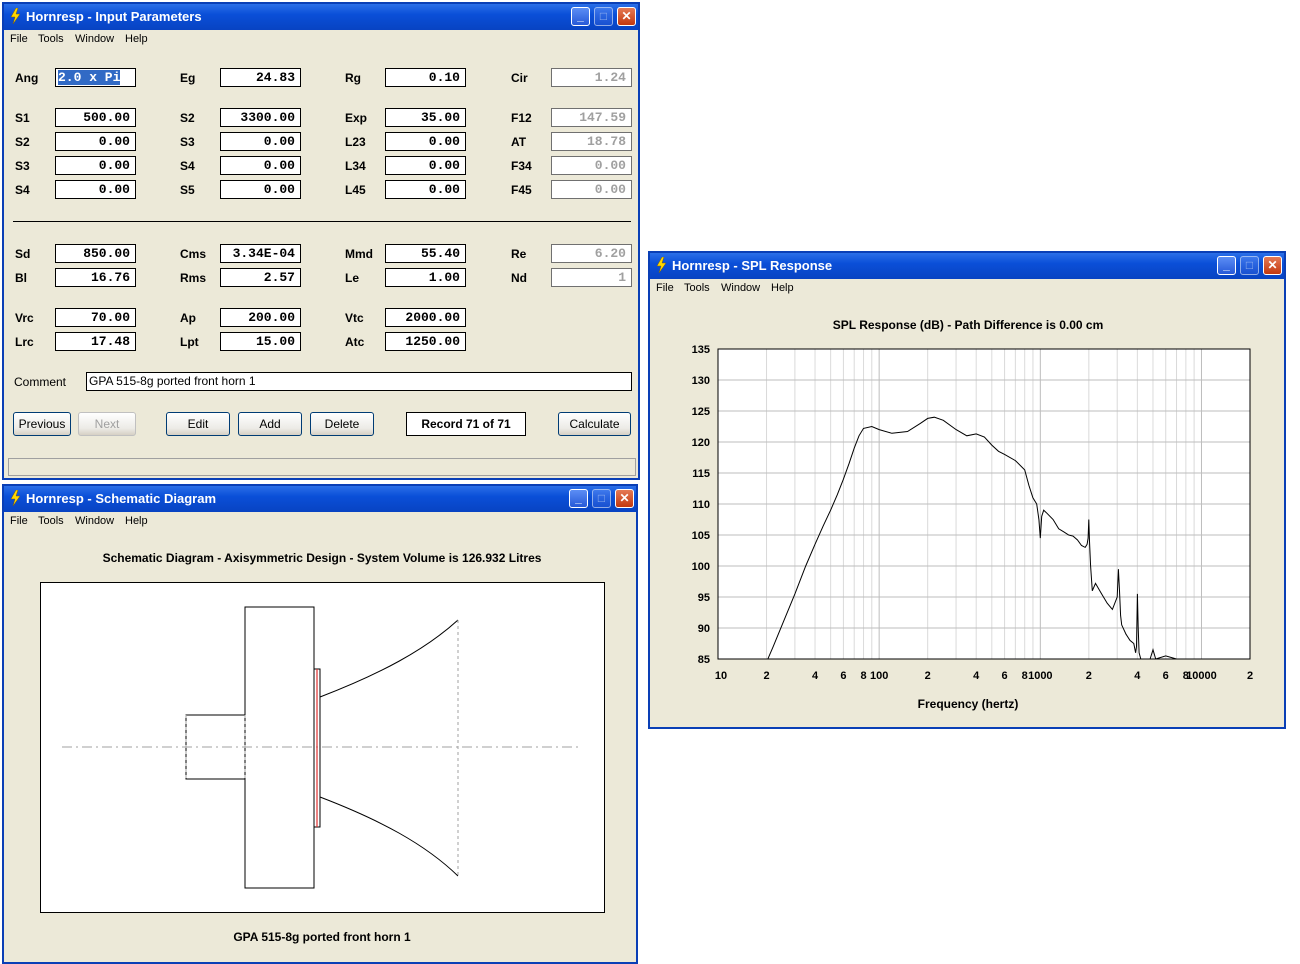 The width and height of the screenshot is (1300, 964). What do you see at coordinates (322, 467) in the screenshot?
I see `status-bar` at bounding box center [322, 467].